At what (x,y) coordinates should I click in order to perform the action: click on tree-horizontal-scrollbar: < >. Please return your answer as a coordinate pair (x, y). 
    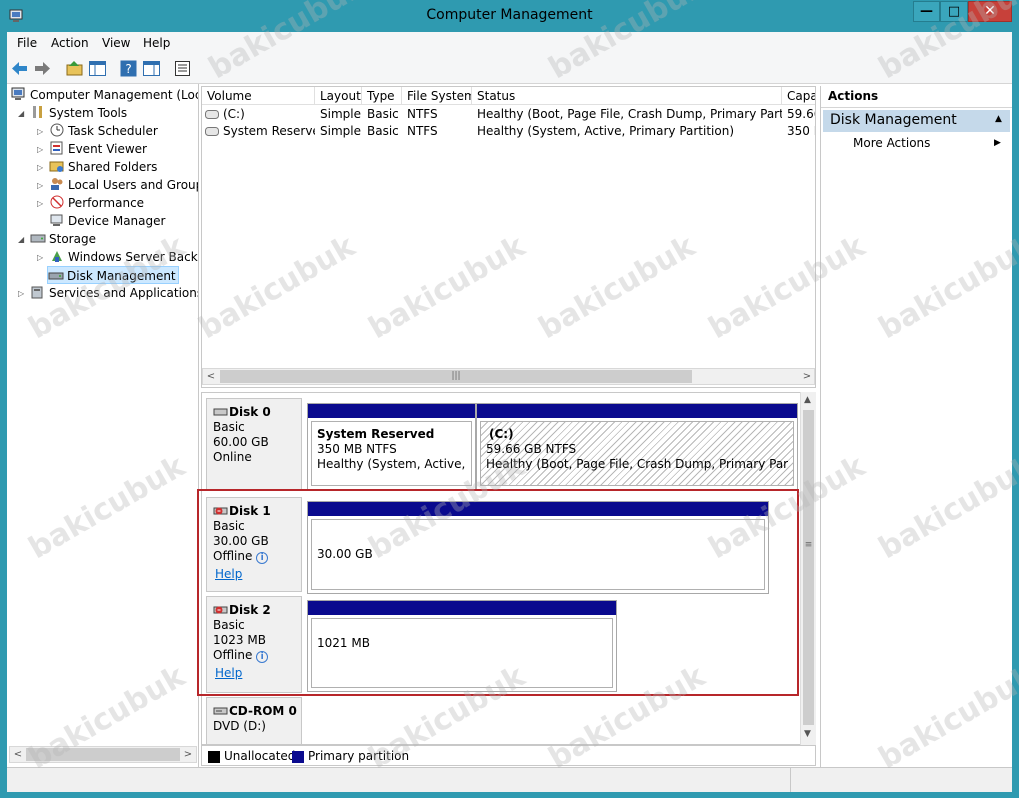
    Looking at the image, I should click on (103, 754).